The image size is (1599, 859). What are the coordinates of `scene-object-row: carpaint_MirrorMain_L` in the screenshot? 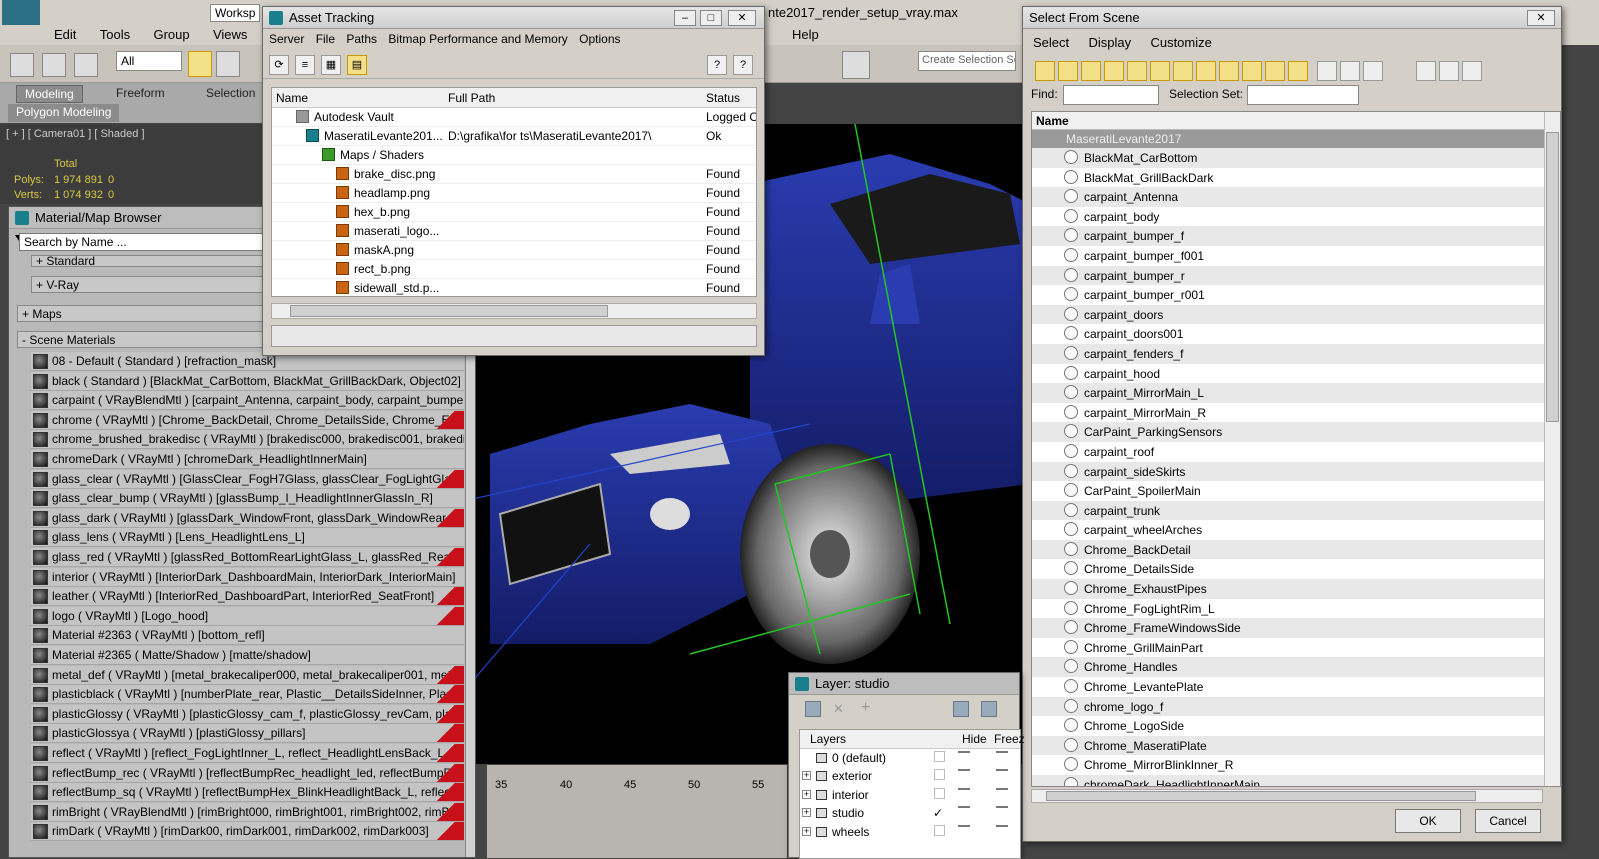 It's located at (1296, 393).